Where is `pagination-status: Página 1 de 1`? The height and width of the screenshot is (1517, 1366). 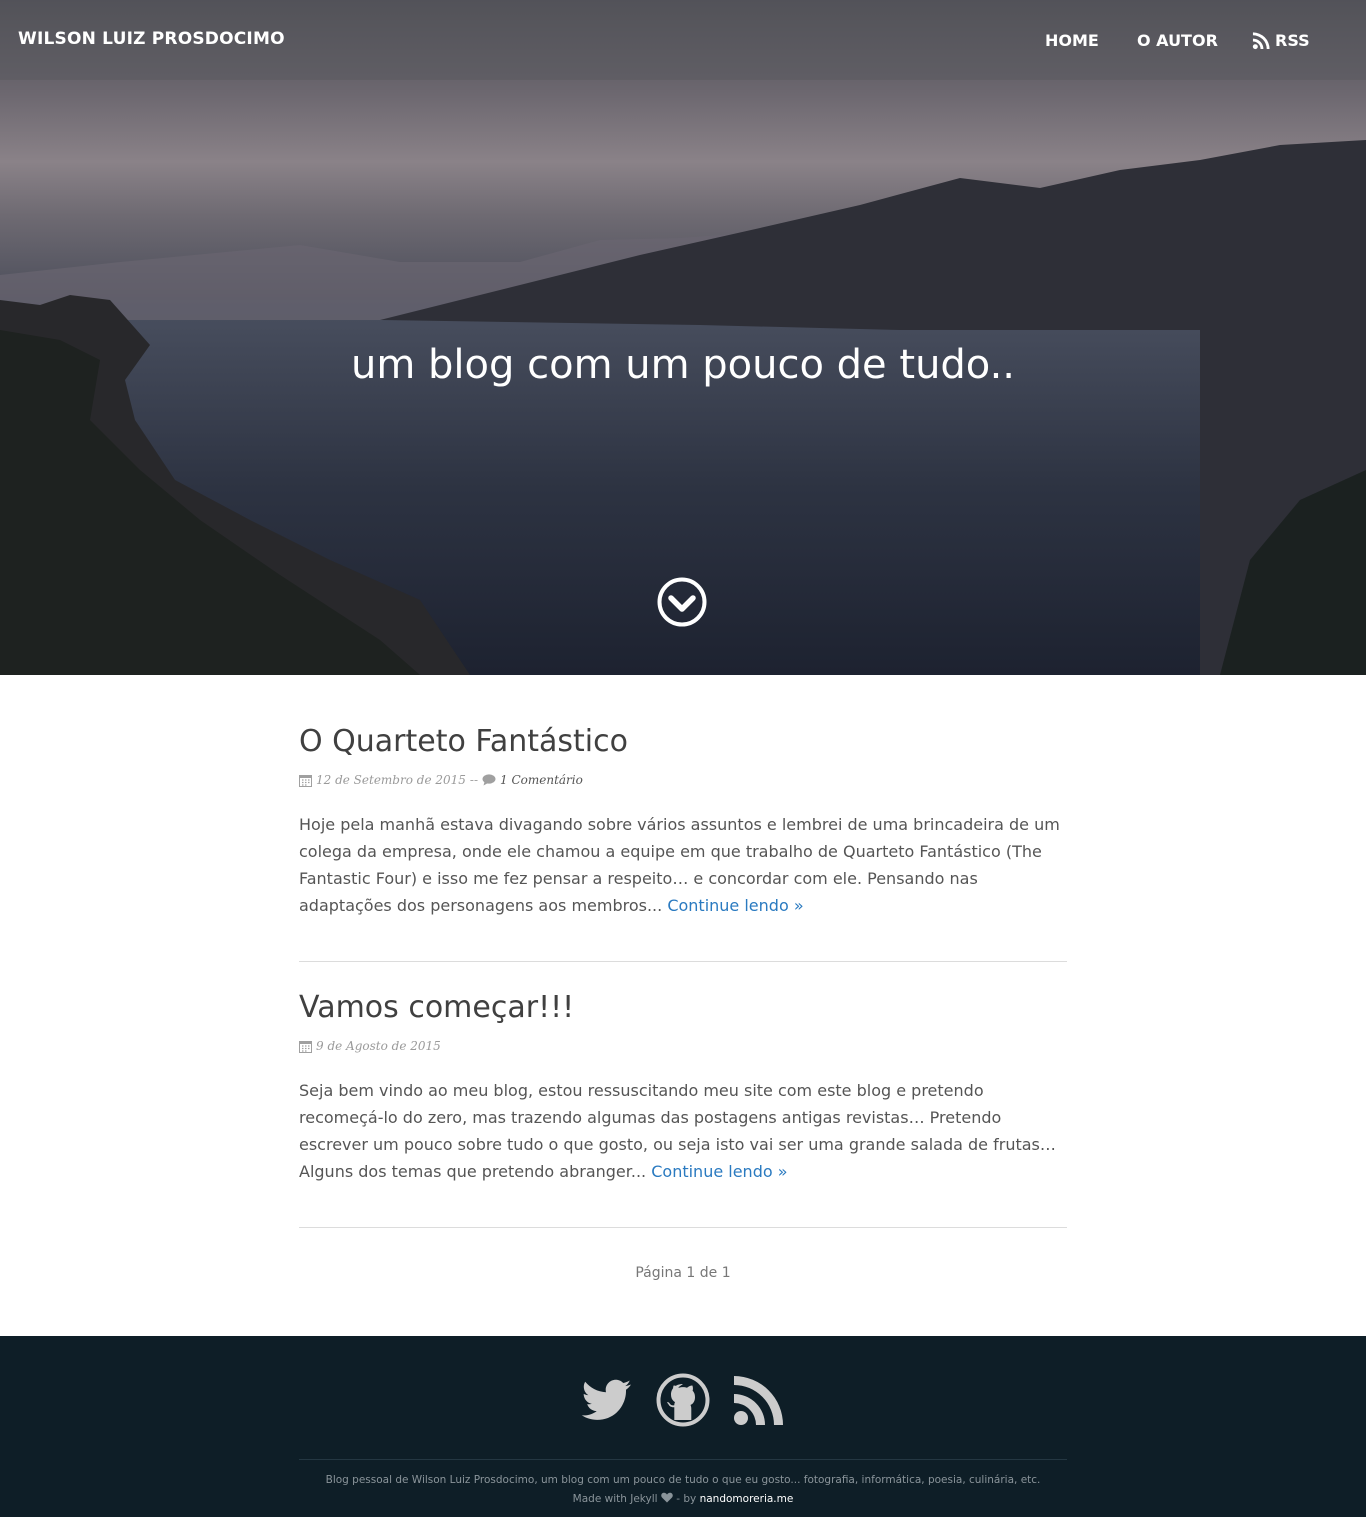
pagination-status: Página 1 de 1 is located at coordinates (683, 1273).